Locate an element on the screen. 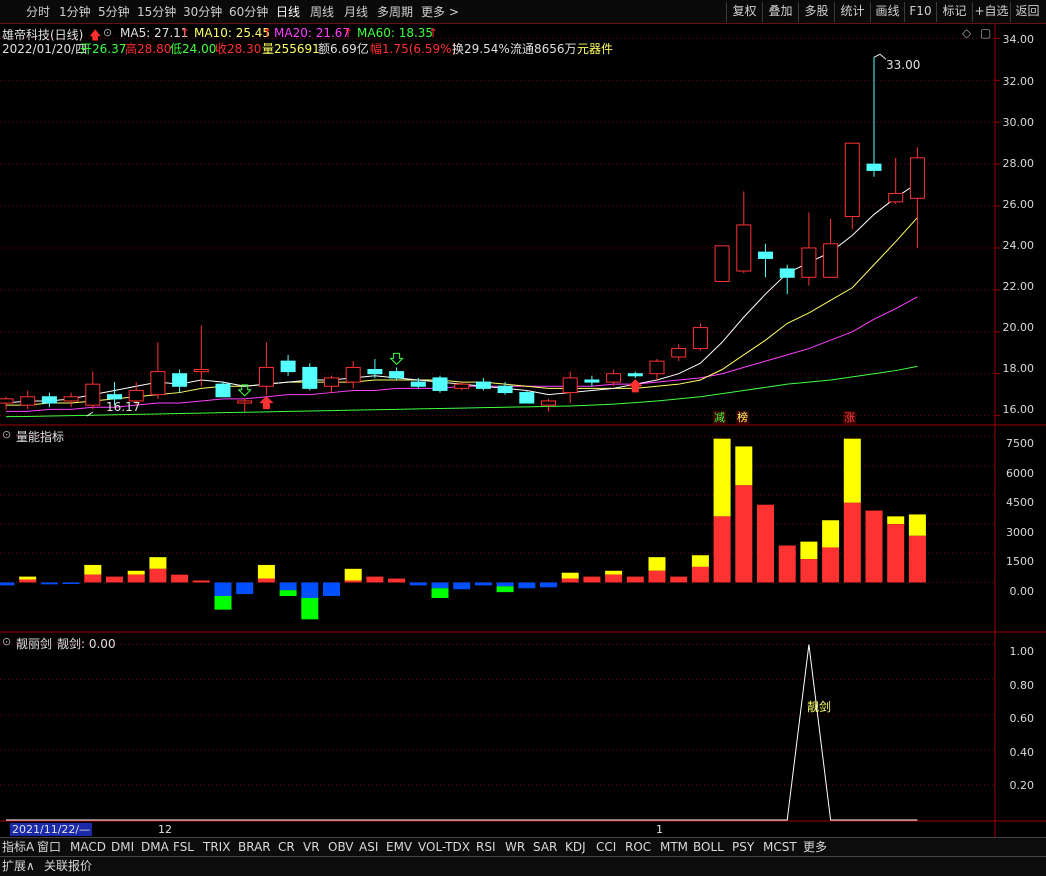 The width and height of the screenshot is (1046, 876). indicator-tab: DMA is located at coordinates (155, 847).